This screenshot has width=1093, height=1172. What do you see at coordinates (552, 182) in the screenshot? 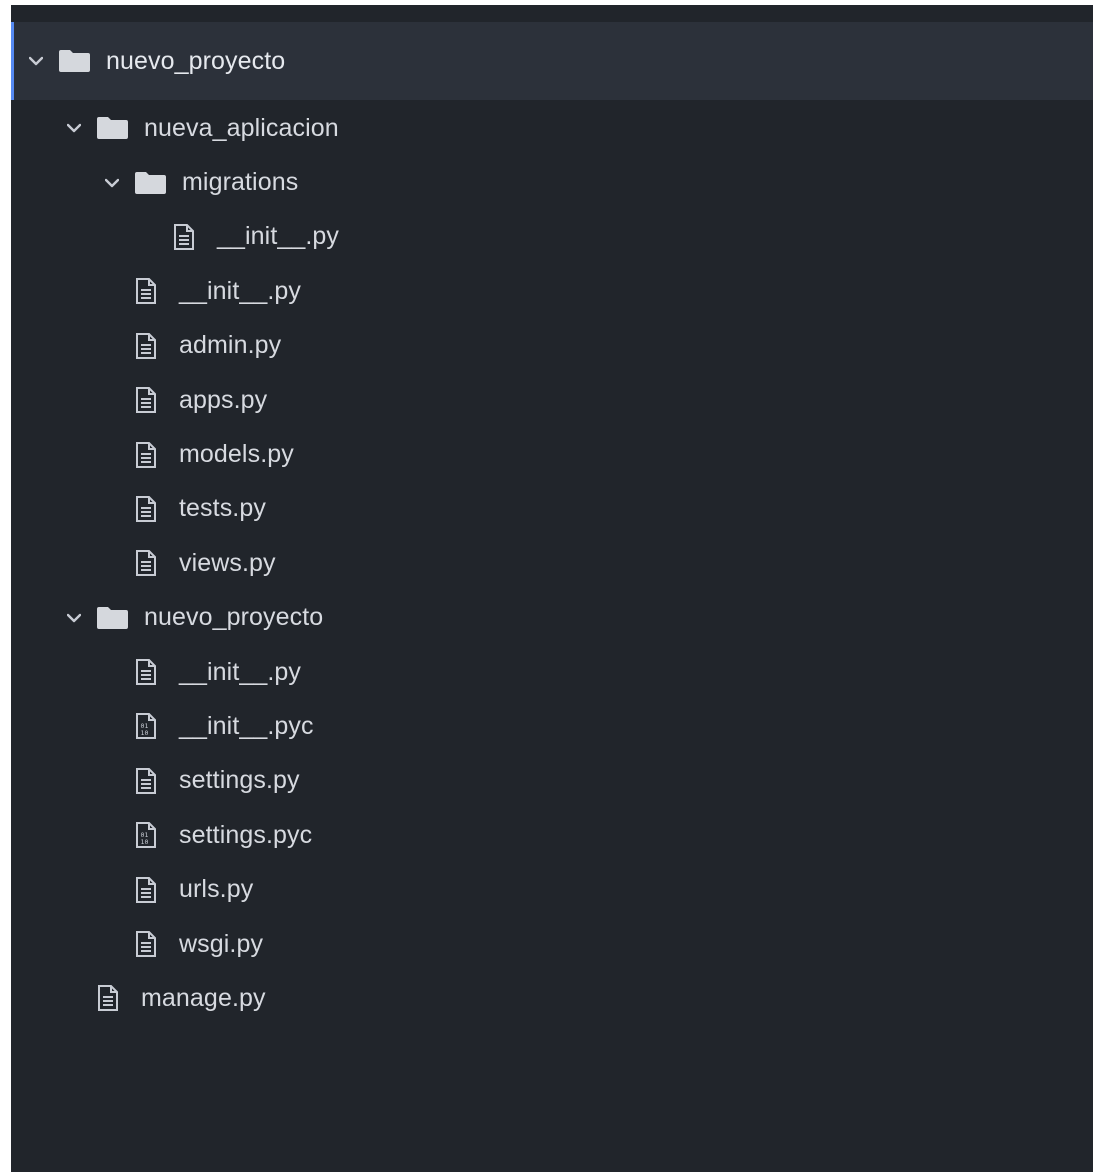
I see `tree-folder-item: migrations` at bounding box center [552, 182].